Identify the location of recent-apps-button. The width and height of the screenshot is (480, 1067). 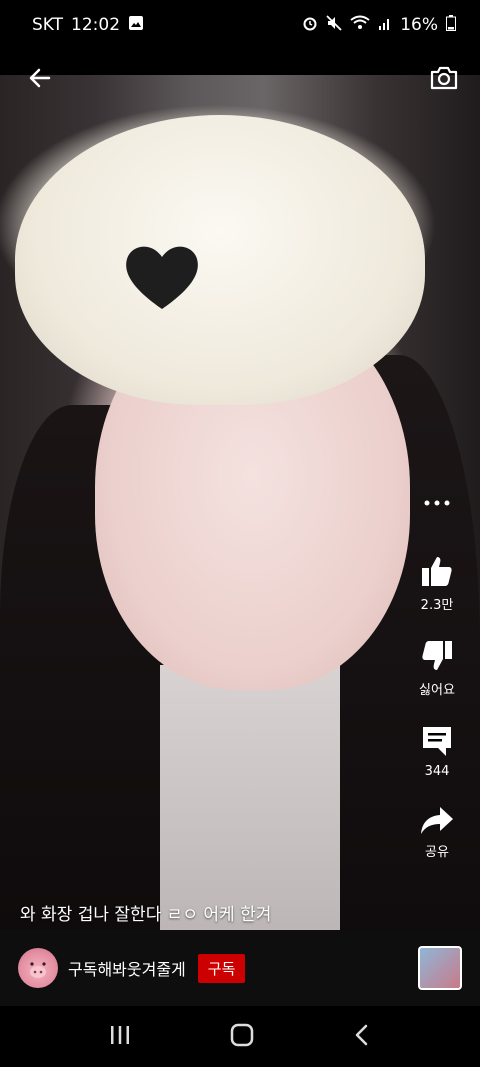
(120, 1037).